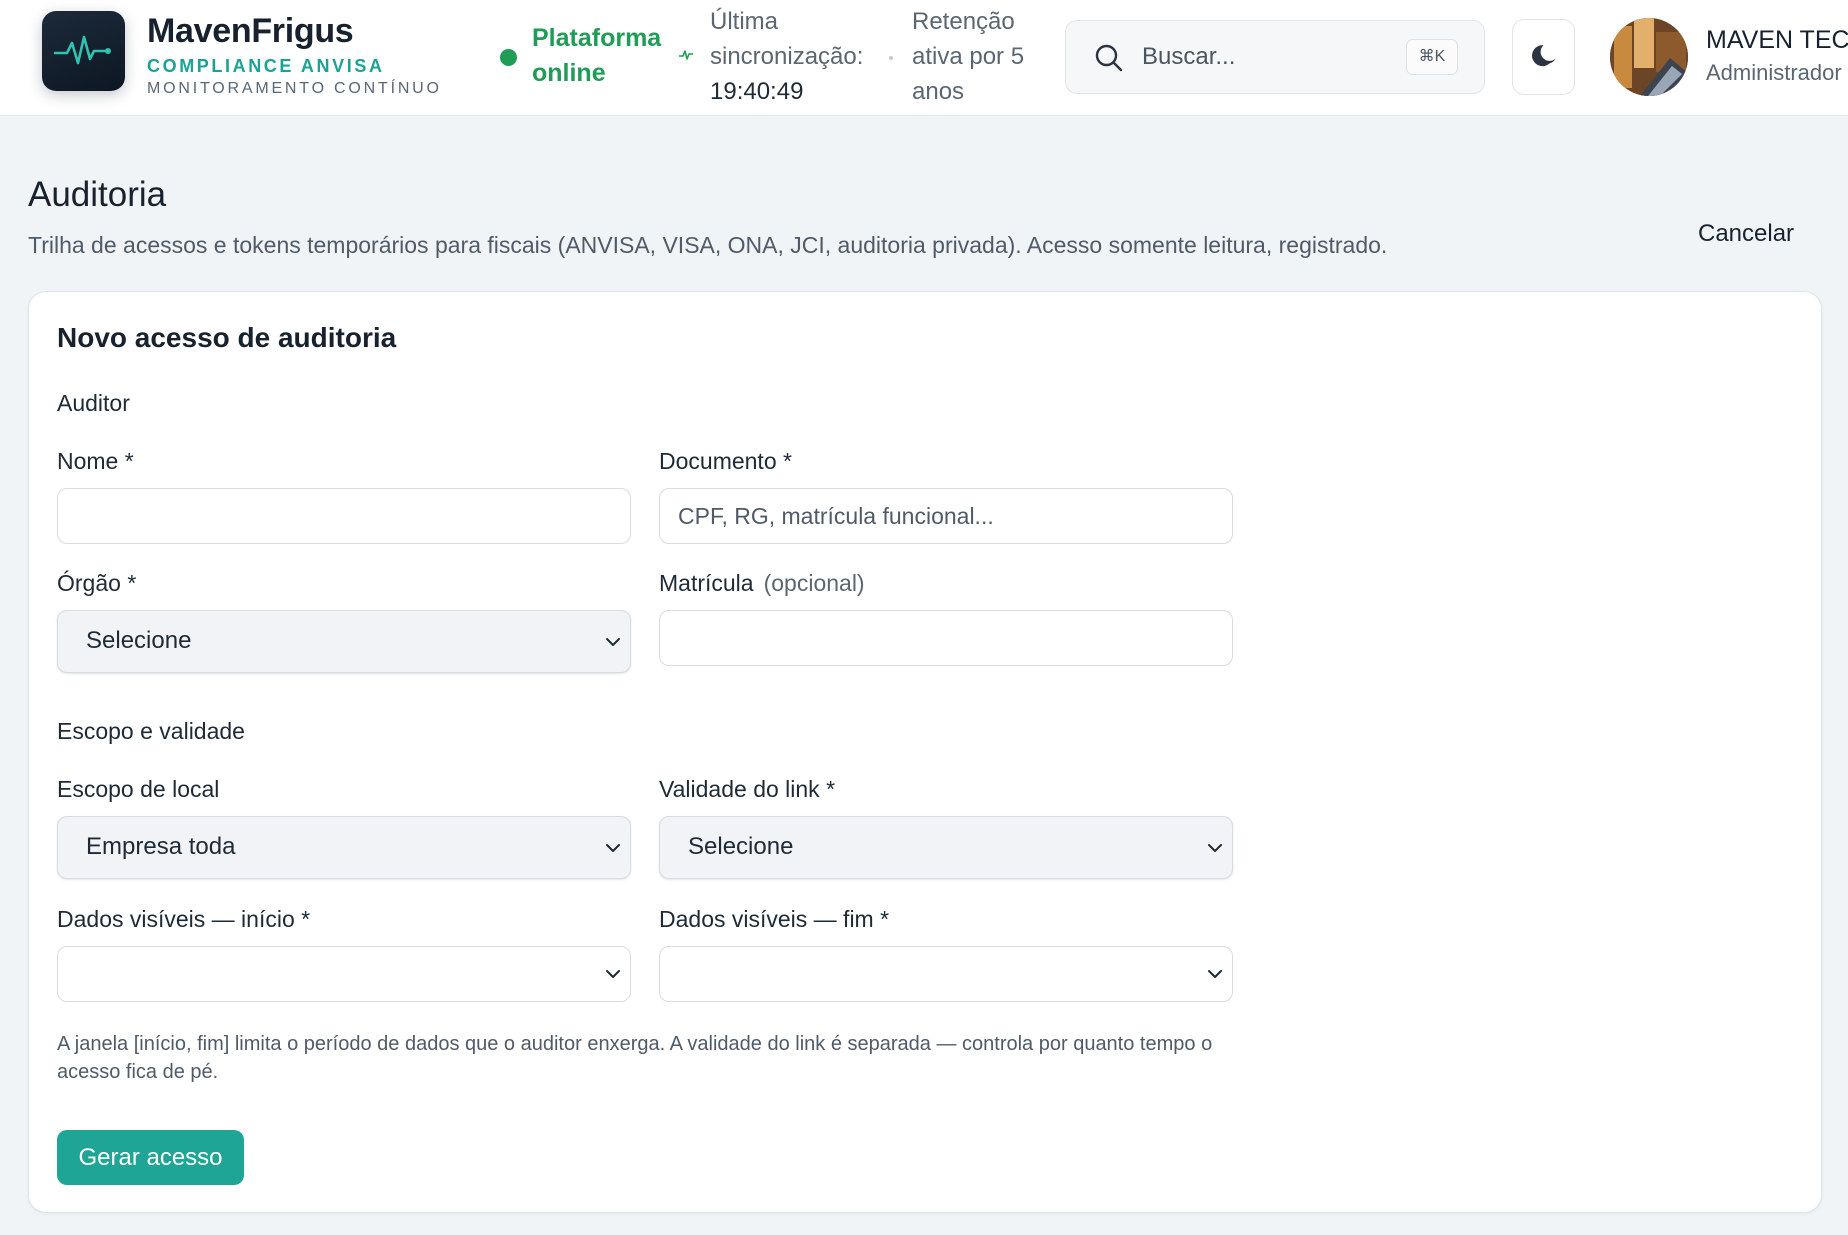 This screenshot has width=1848, height=1235. I want to click on search-bar: ⌘K, so click(1275, 57).